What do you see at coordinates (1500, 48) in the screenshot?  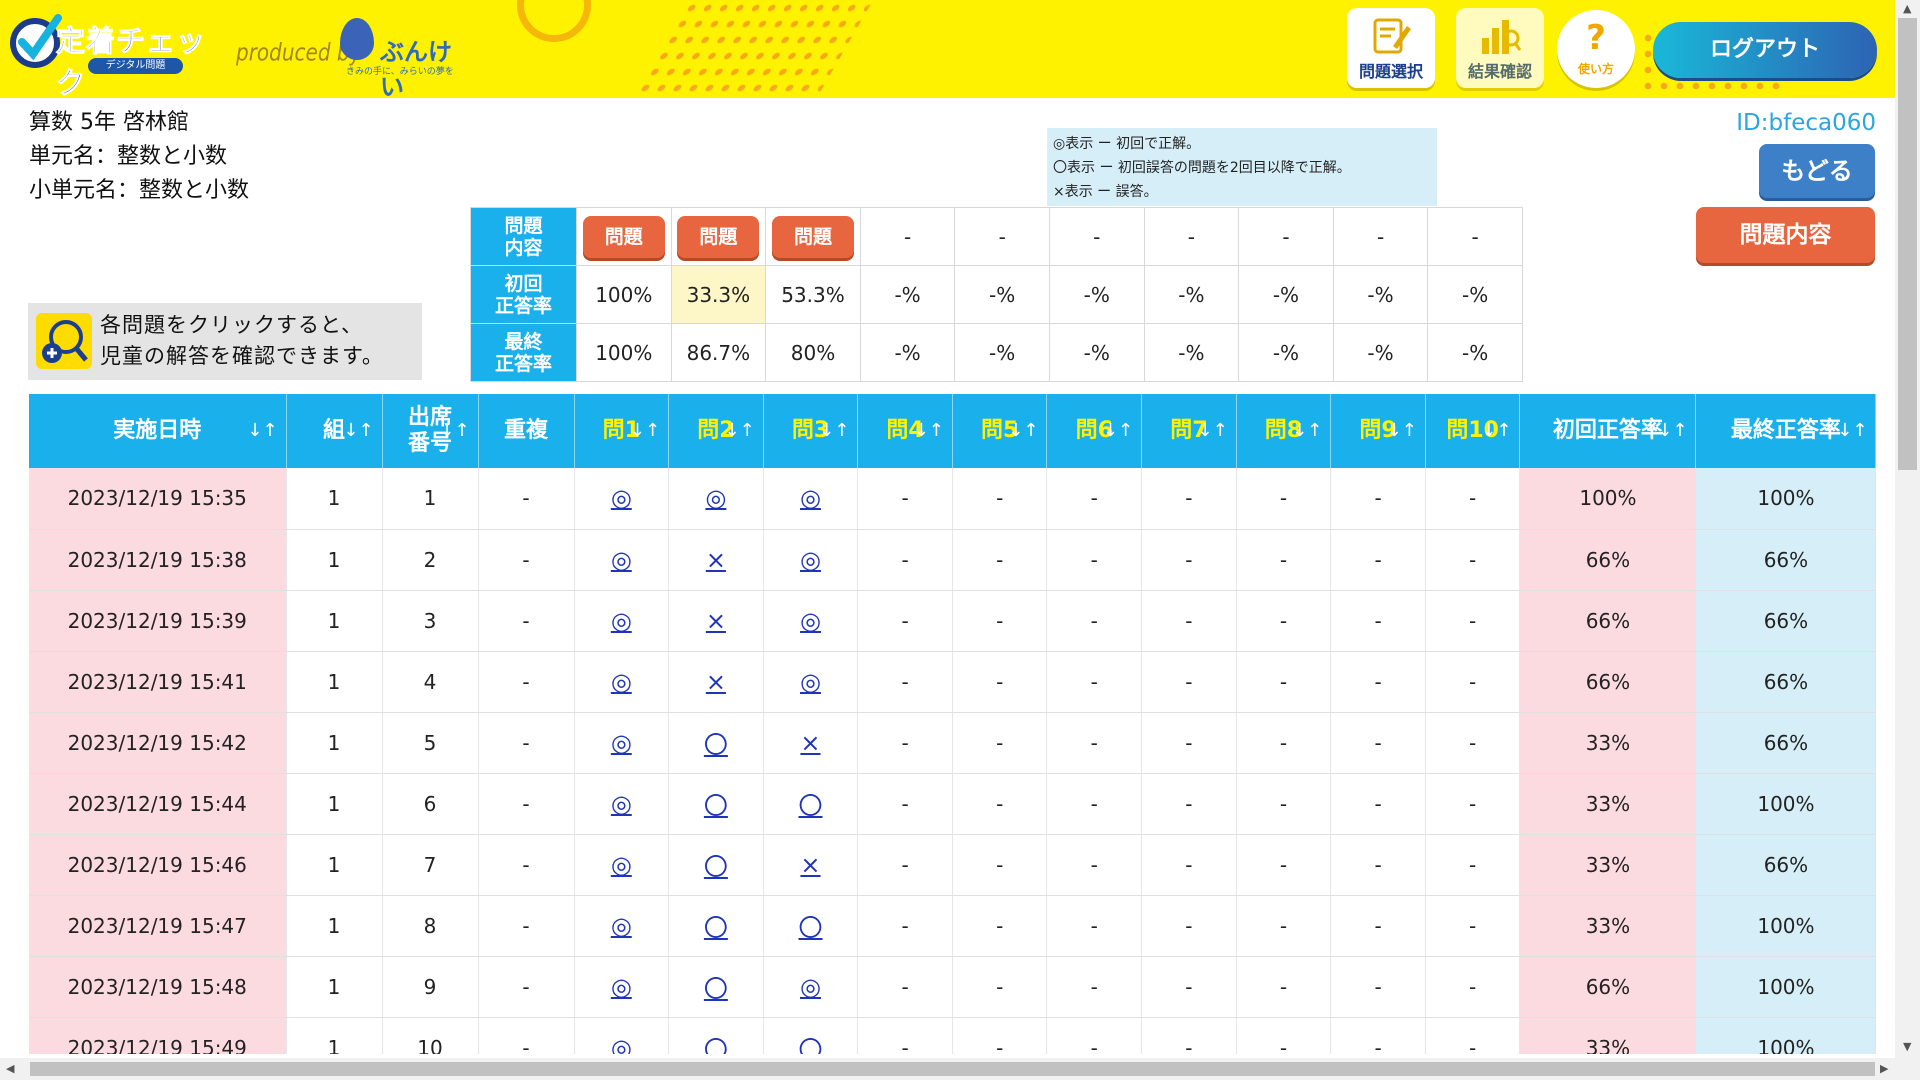 I see `nav-result-check-button: 結果確認` at bounding box center [1500, 48].